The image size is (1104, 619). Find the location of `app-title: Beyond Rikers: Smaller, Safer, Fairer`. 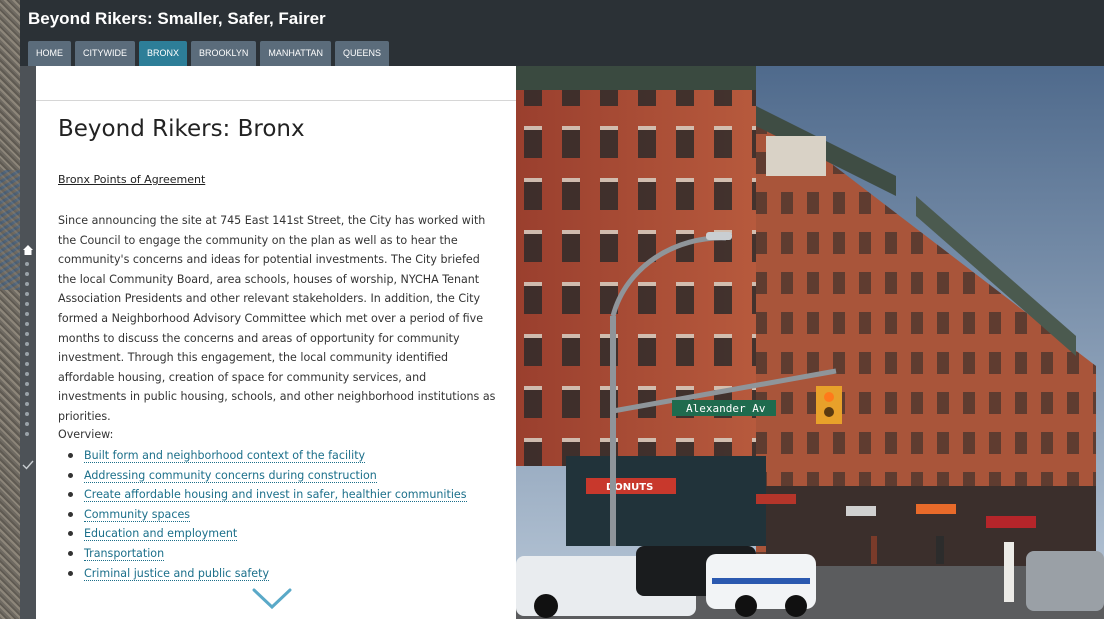

app-title: Beyond Rikers: Smaller, Safer, Fairer is located at coordinates (177, 18).